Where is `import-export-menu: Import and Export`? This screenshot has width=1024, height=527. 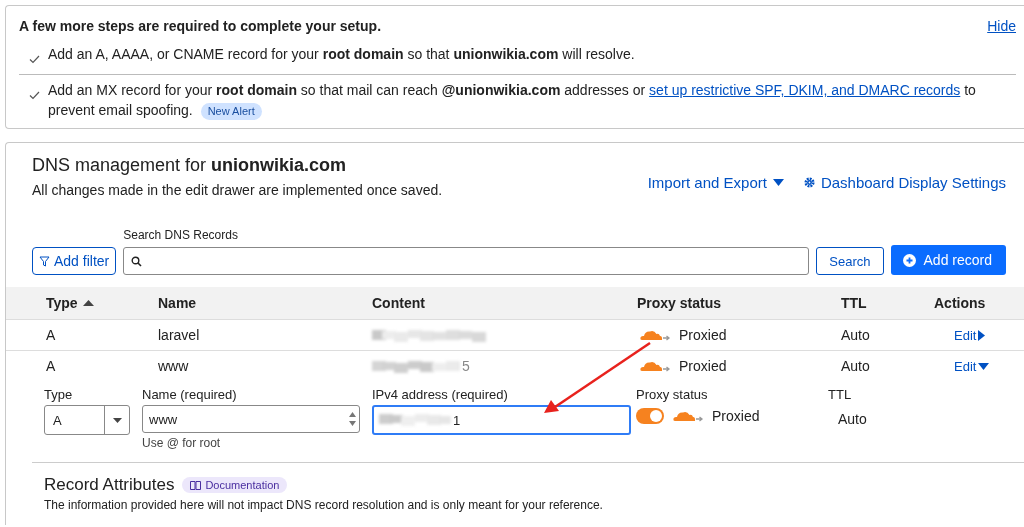
import-export-menu: Import and Export is located at coordinates (715, 182).